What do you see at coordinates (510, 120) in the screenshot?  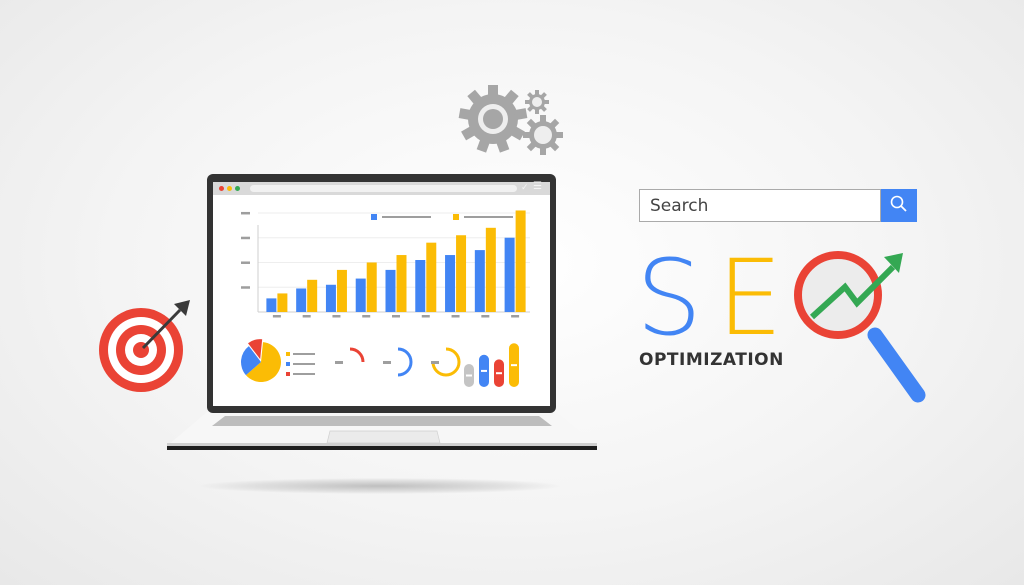 I see `gears-icon` at bounding box center [510, 120].